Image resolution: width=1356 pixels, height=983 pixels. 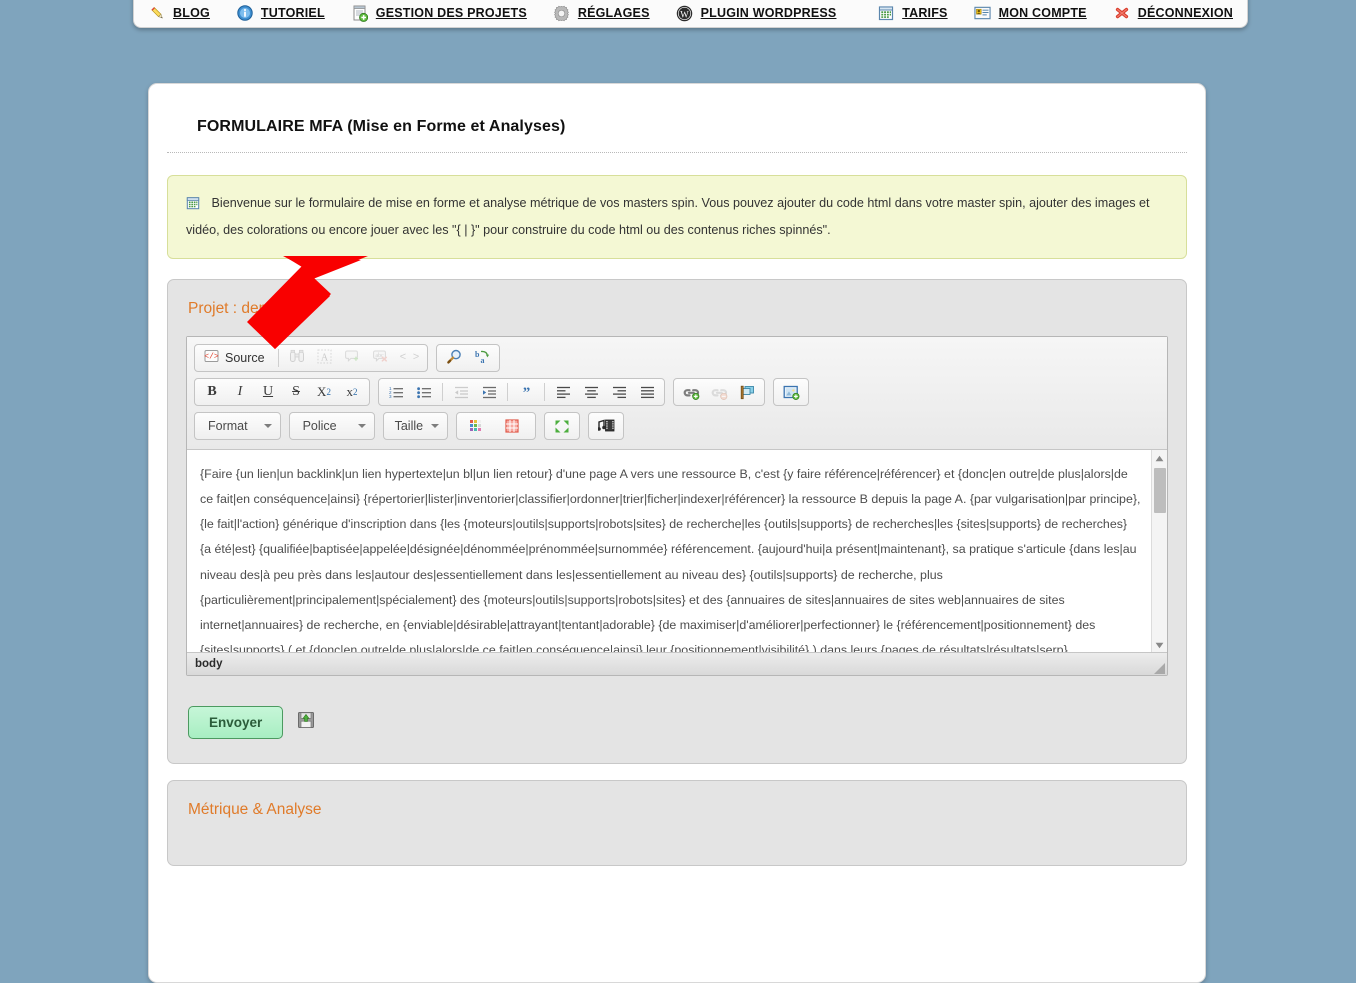 I want to click on spellcheck-button, so click(x=353, y=358).